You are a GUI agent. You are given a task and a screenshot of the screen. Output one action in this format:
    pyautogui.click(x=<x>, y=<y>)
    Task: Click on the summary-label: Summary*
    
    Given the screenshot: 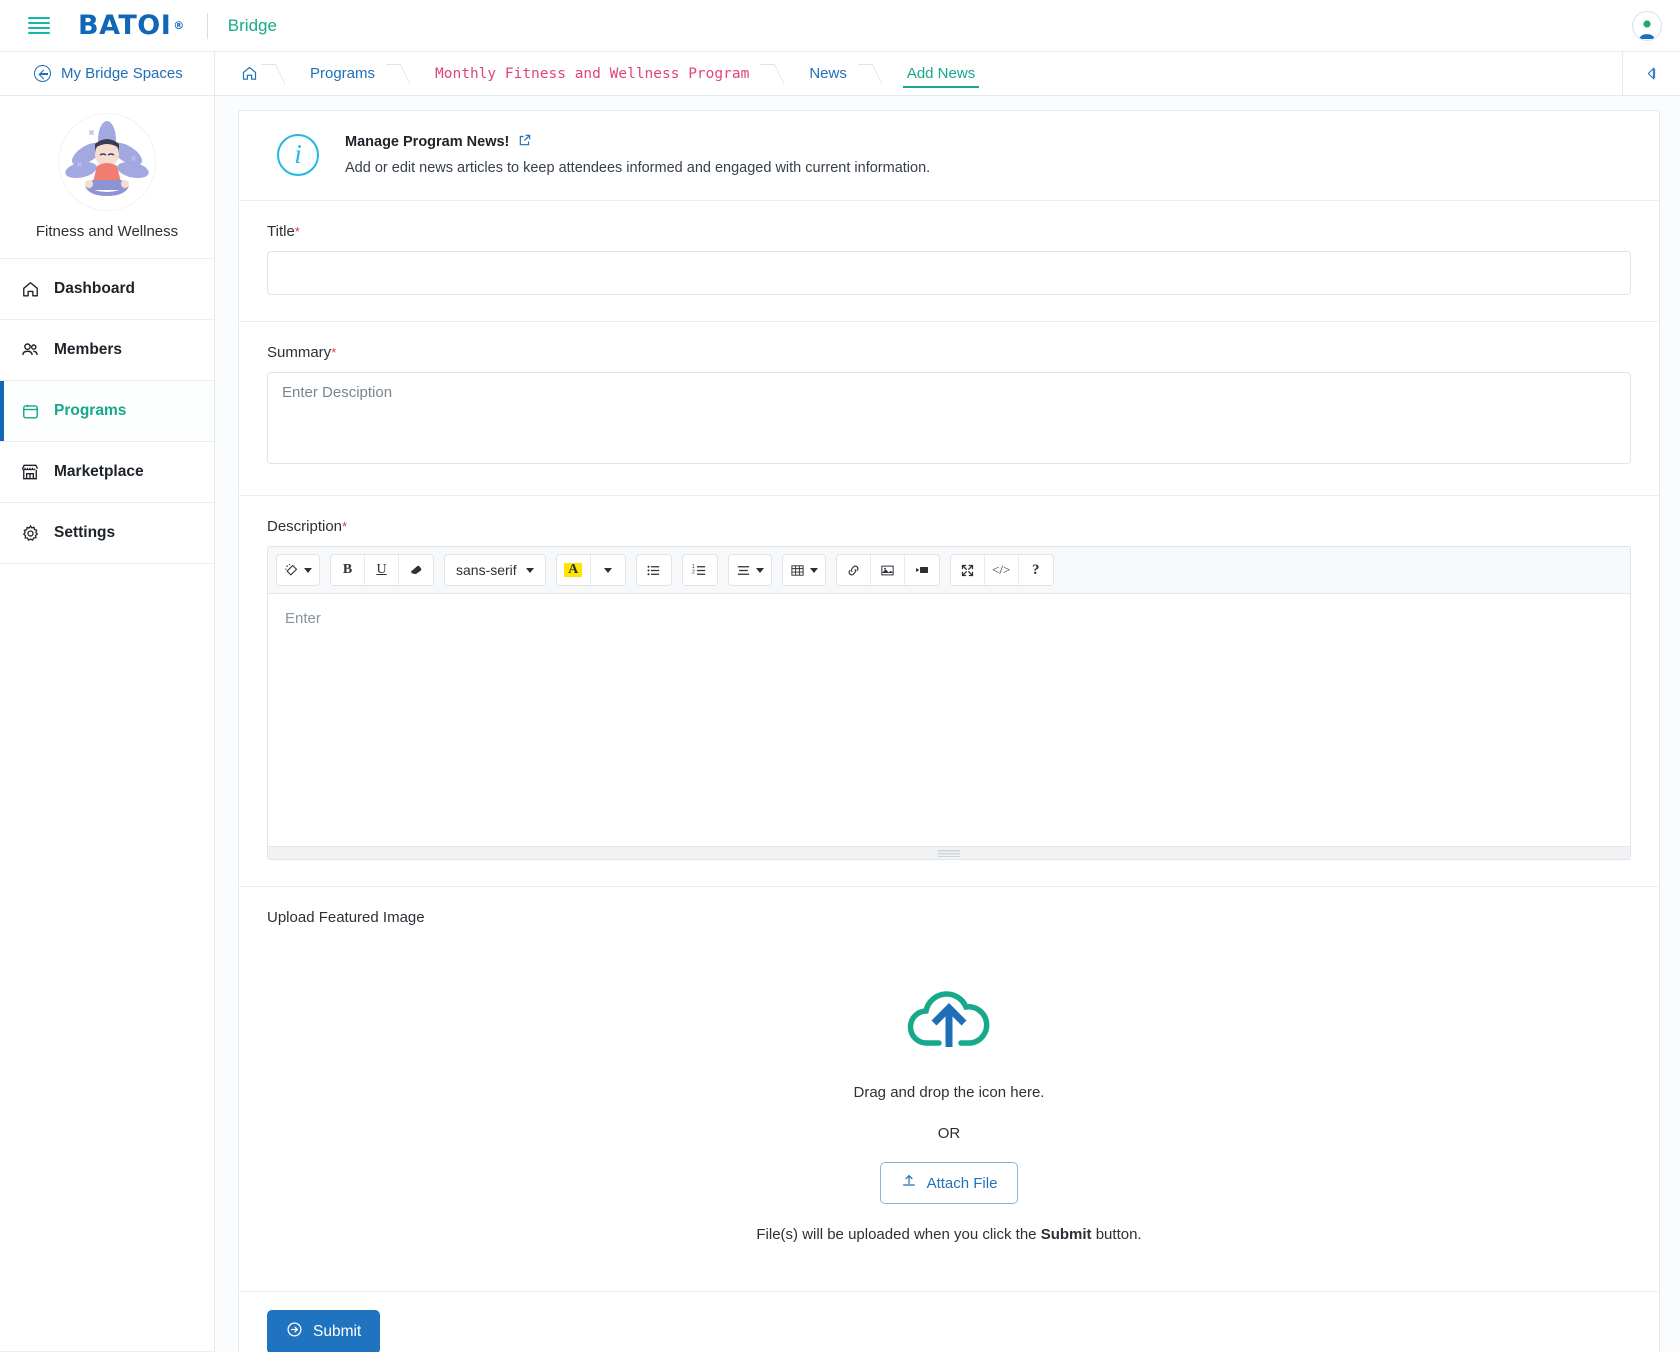 What is the action you would take?
    pyautogui.click(x=949, y=352)
    